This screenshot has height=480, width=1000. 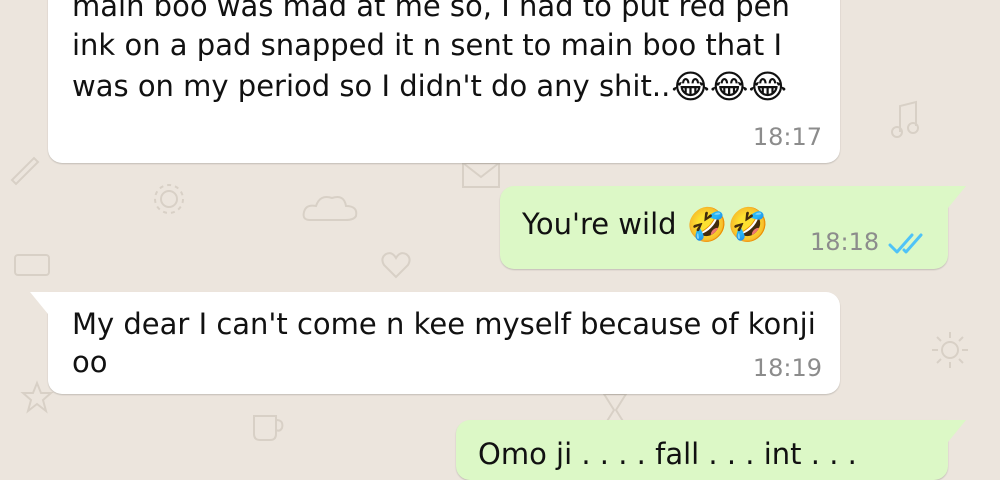 I want to click on message-text-line: Omo ji . . . . fall . . . int . . ., so click(x=667, y=454).